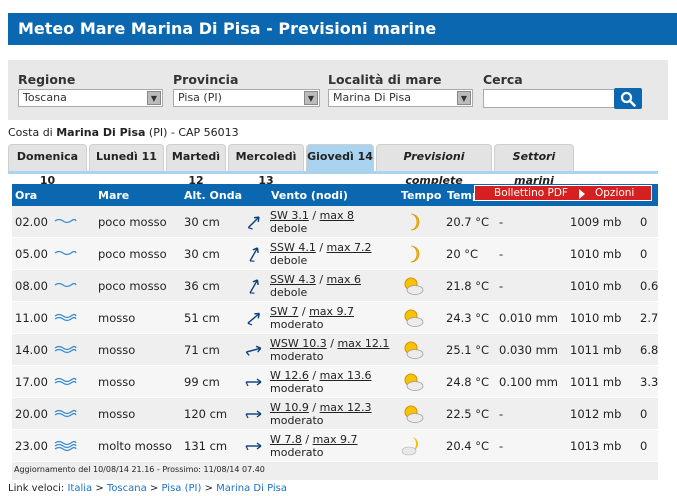 This screenshot has height=496, width=677. Describe the element at coordinates (79, 488) in the screenshot. I see `link-italia: Italia` at that location.